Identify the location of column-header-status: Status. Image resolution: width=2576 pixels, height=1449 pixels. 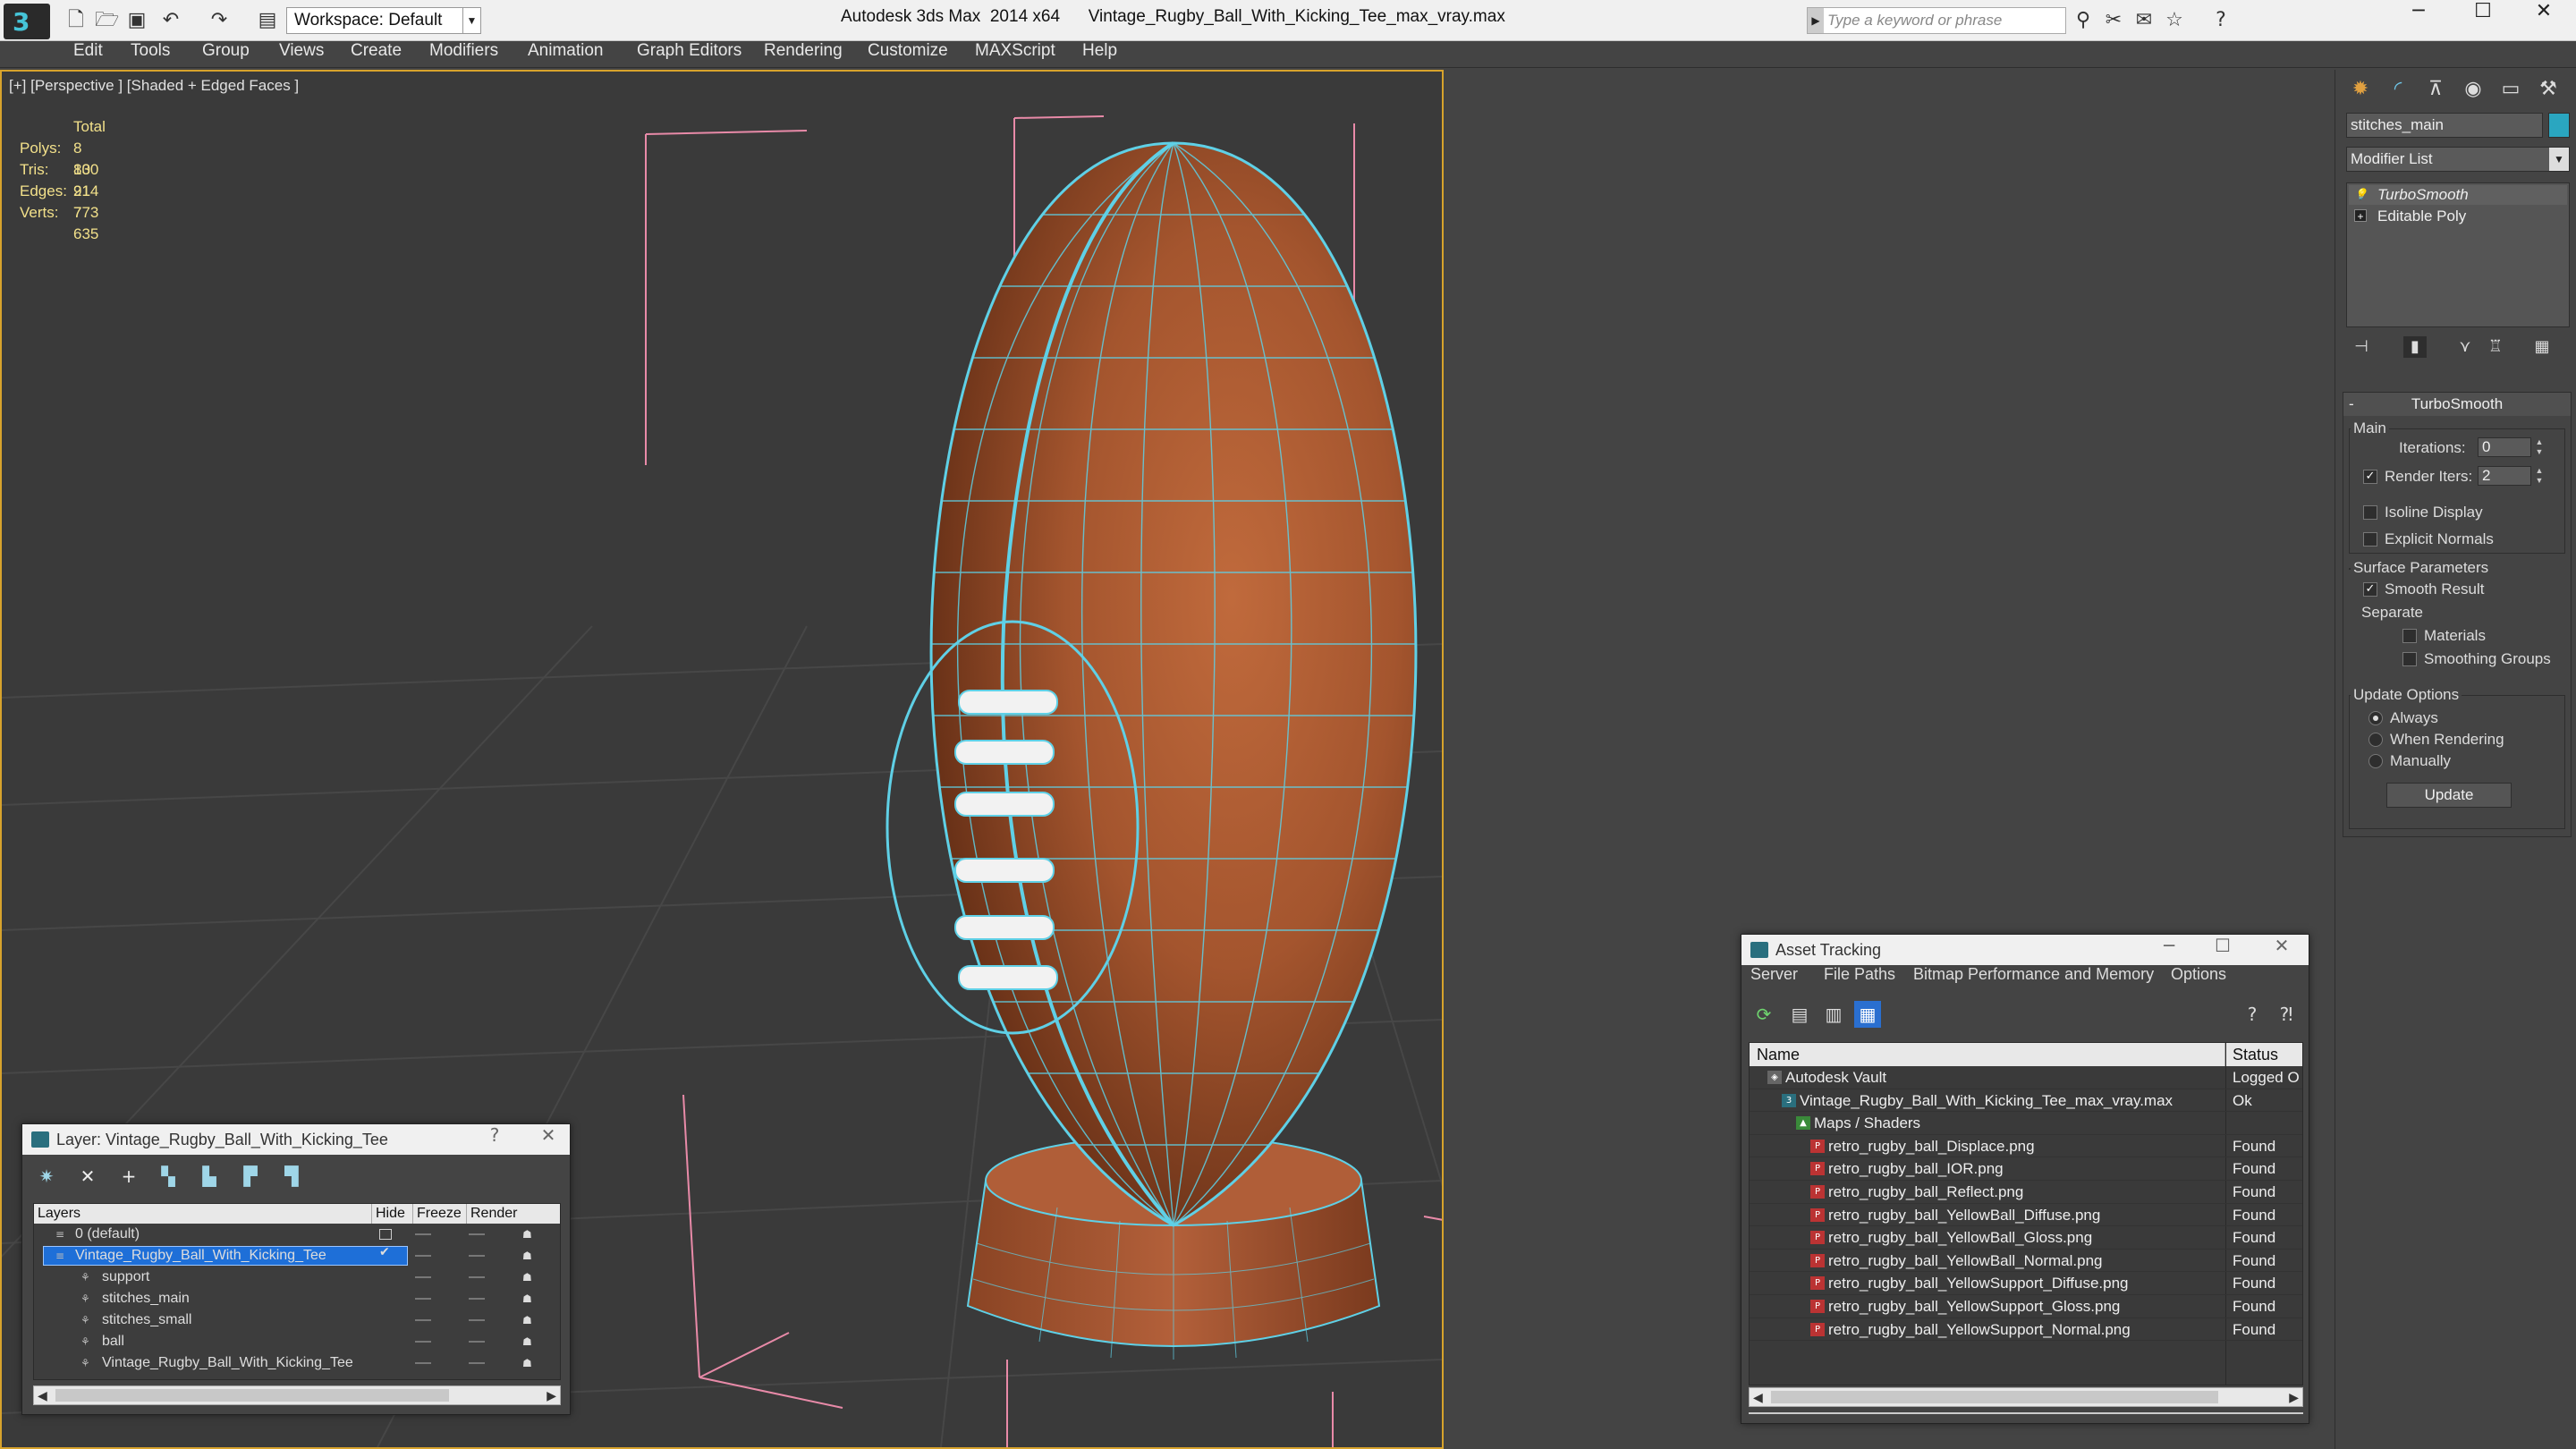
(2263, 1054).